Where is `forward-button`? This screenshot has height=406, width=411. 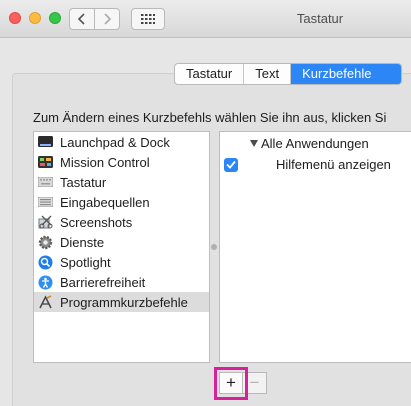 forward-button is located at coordinates (107, 19).